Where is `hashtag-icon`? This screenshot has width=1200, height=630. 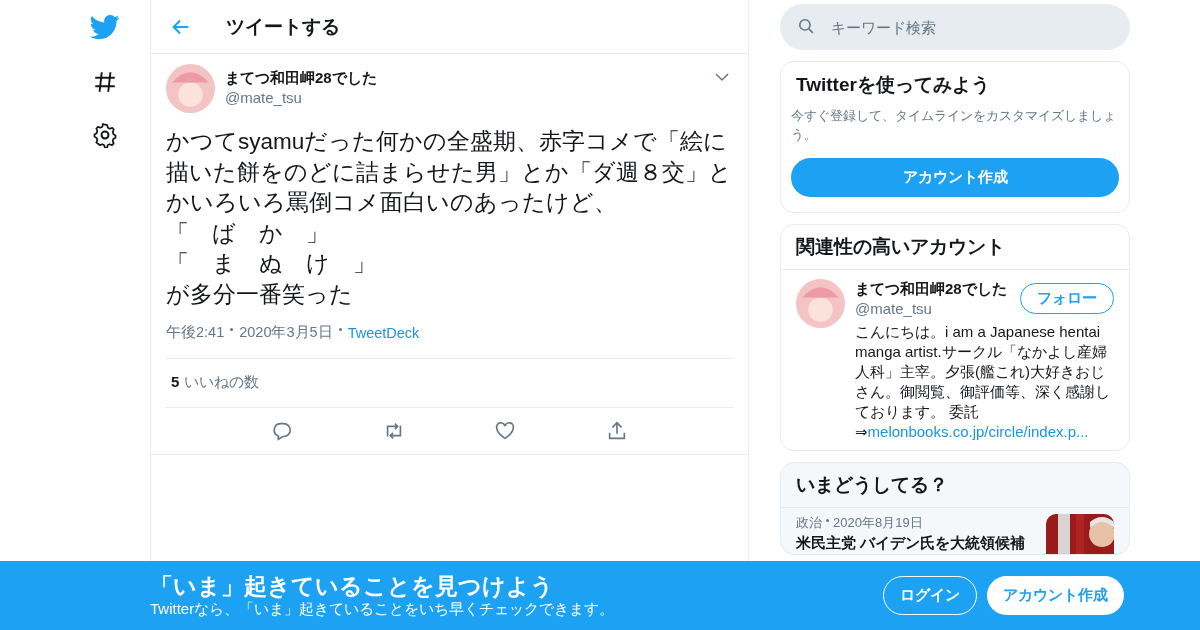
hashtag-icon is located at coordinates (105, 82).